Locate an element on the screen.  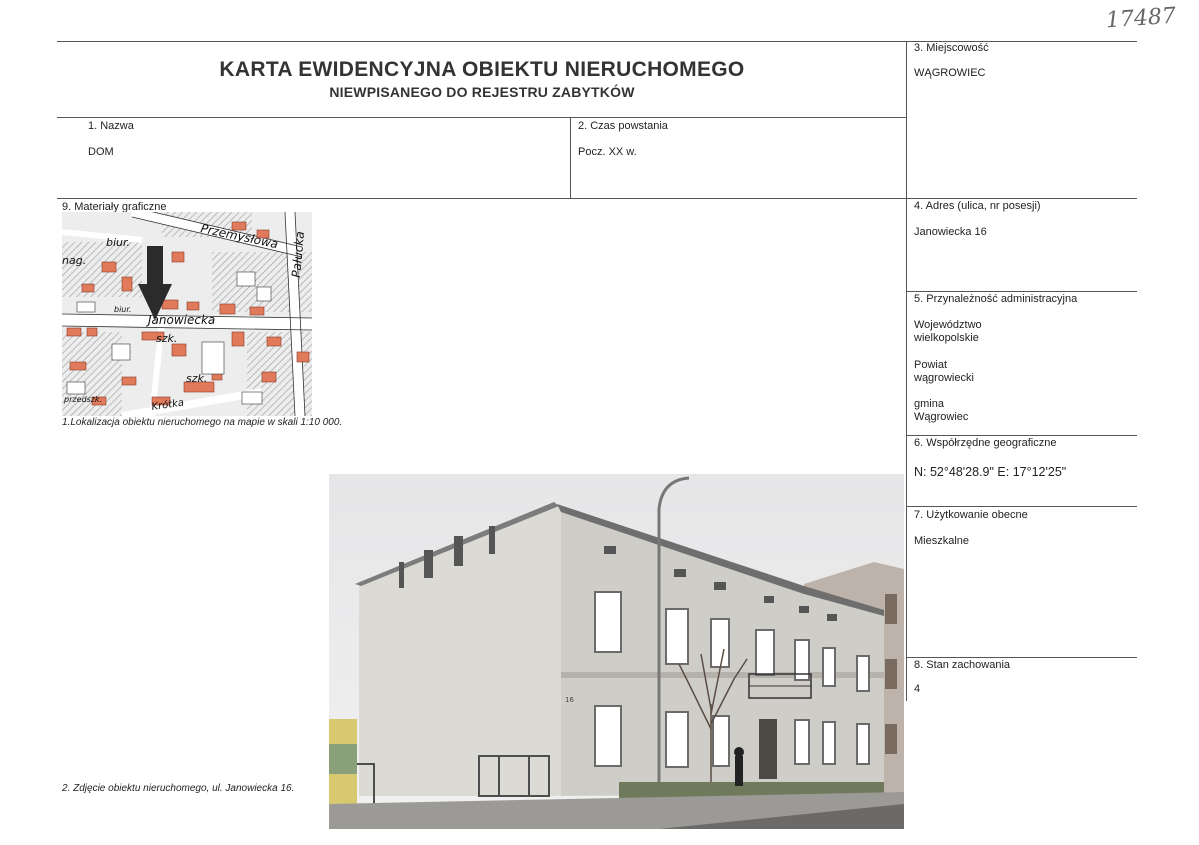
photo-house-number: 16 is located at coordinates (569, 700).